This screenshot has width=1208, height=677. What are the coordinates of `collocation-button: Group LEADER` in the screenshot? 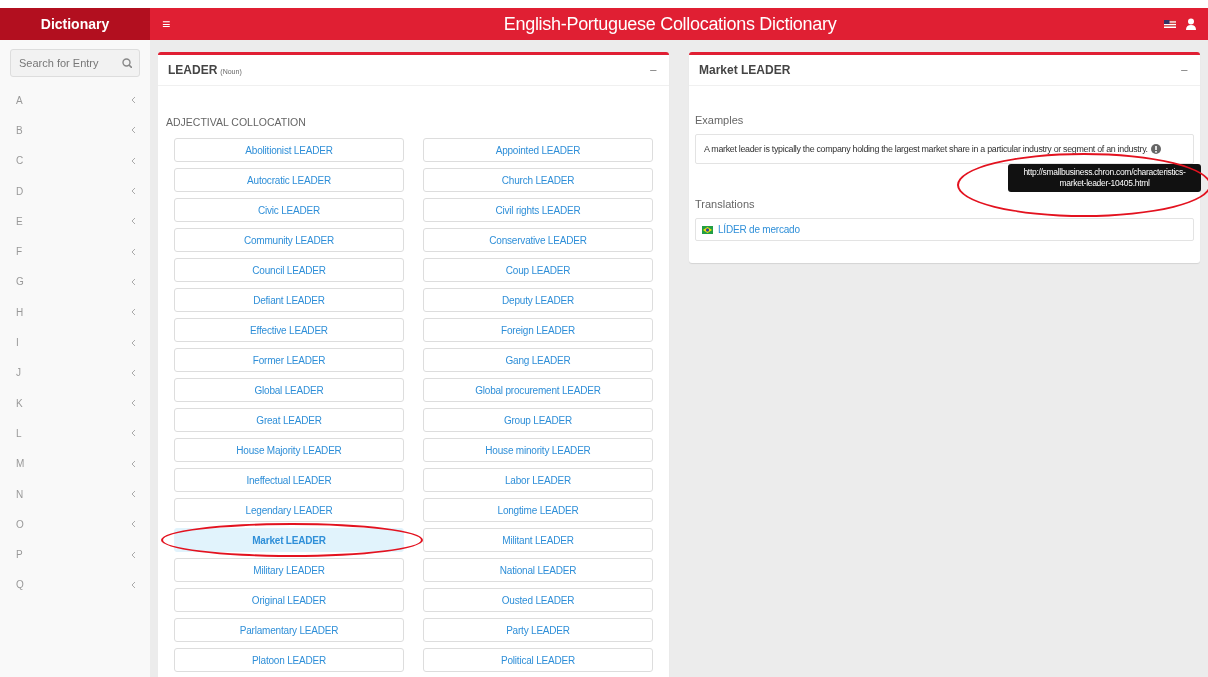 It's located at (538, 420).